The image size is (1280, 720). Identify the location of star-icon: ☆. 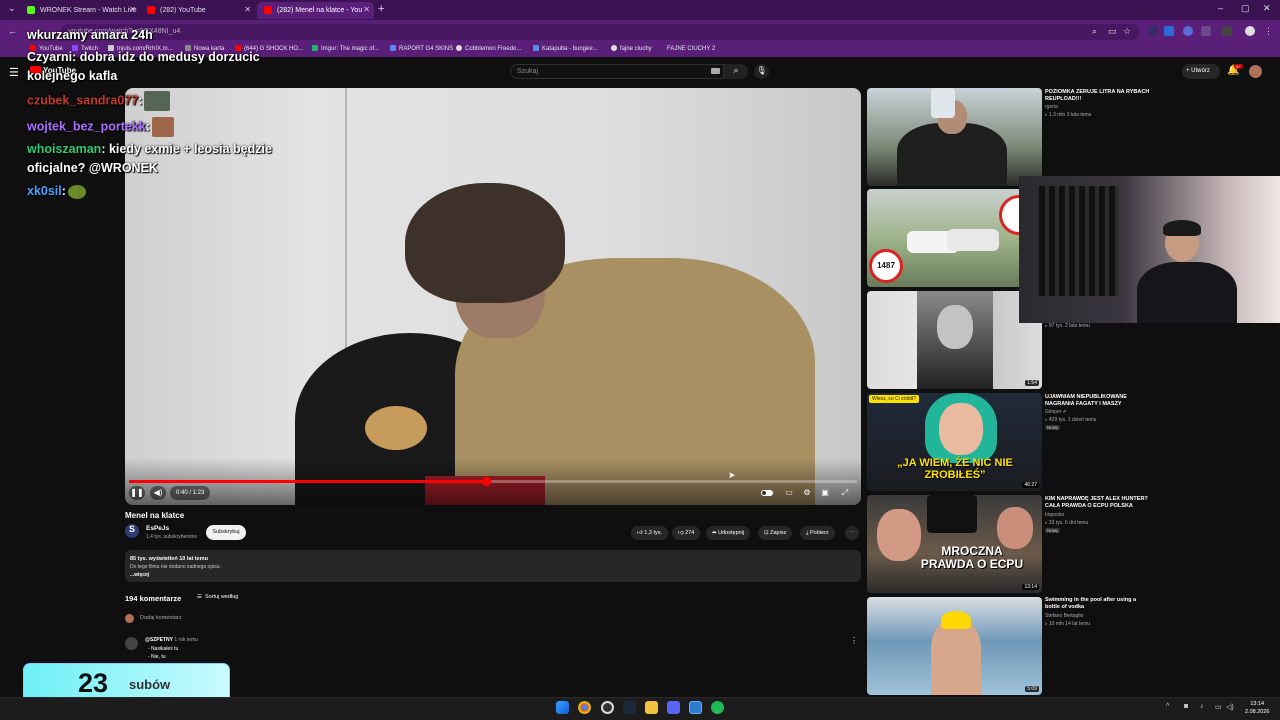
(1127, 31).